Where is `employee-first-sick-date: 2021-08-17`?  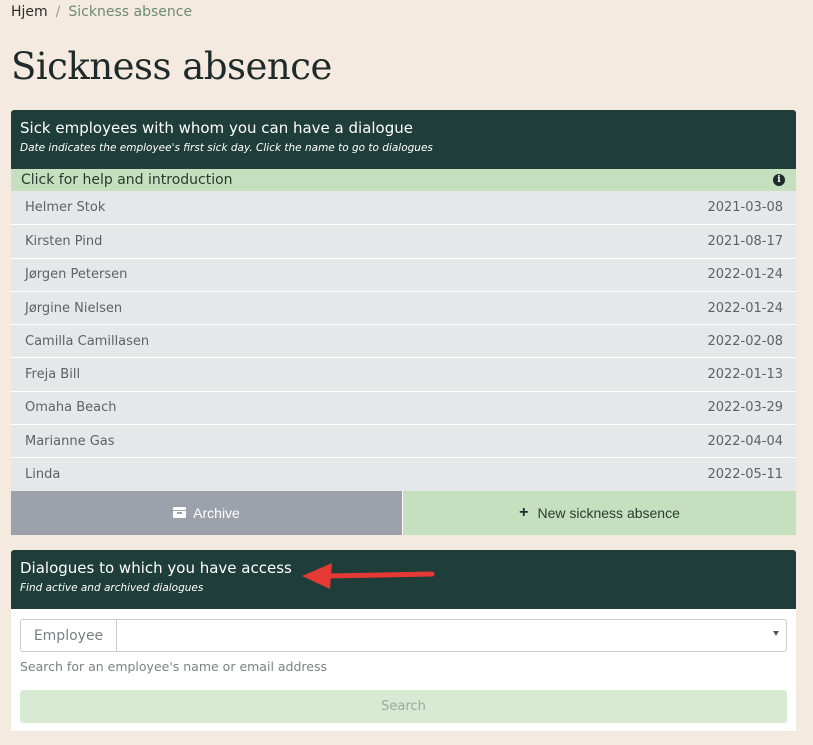
employee-first-sick-date: 2021-08-17 is located at coordinates (745, 241).